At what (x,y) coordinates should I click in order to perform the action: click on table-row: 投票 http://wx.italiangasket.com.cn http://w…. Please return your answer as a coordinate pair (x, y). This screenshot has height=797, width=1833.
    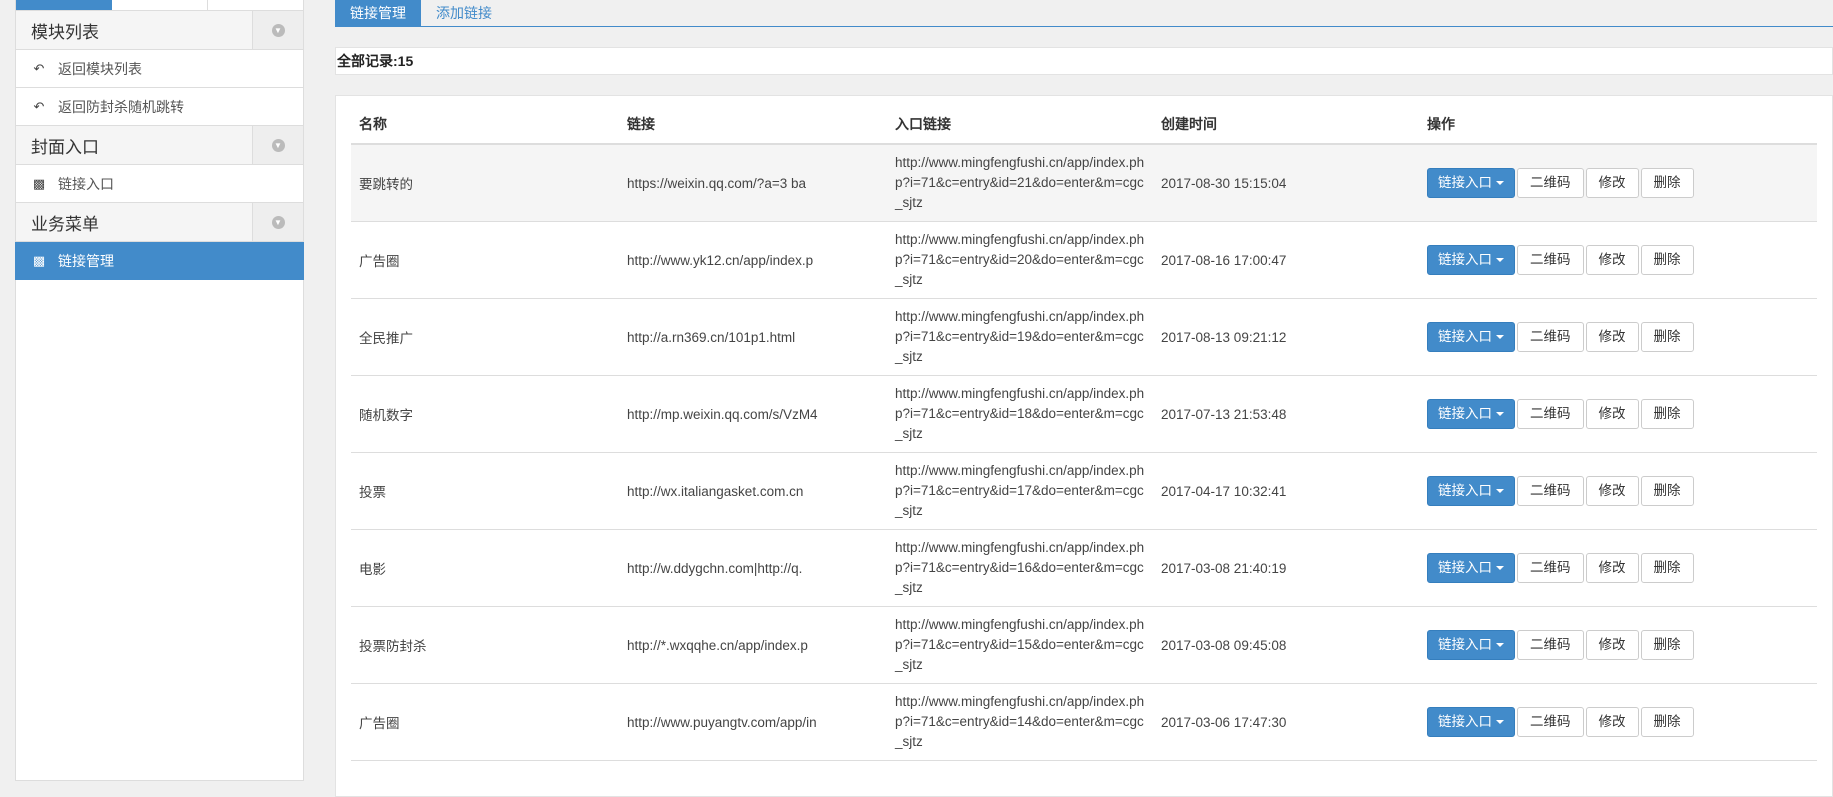
    Looking at the image, I should click on (1084, 491).